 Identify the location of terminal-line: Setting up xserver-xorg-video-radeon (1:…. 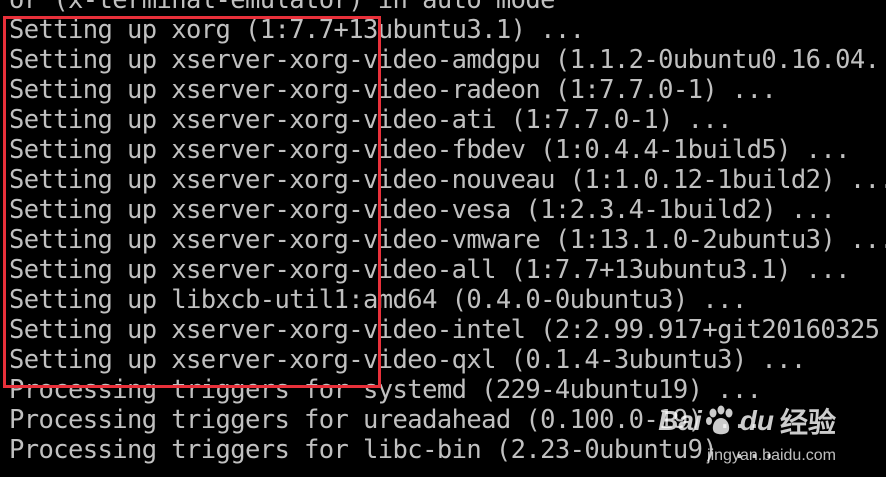
(393, 90).